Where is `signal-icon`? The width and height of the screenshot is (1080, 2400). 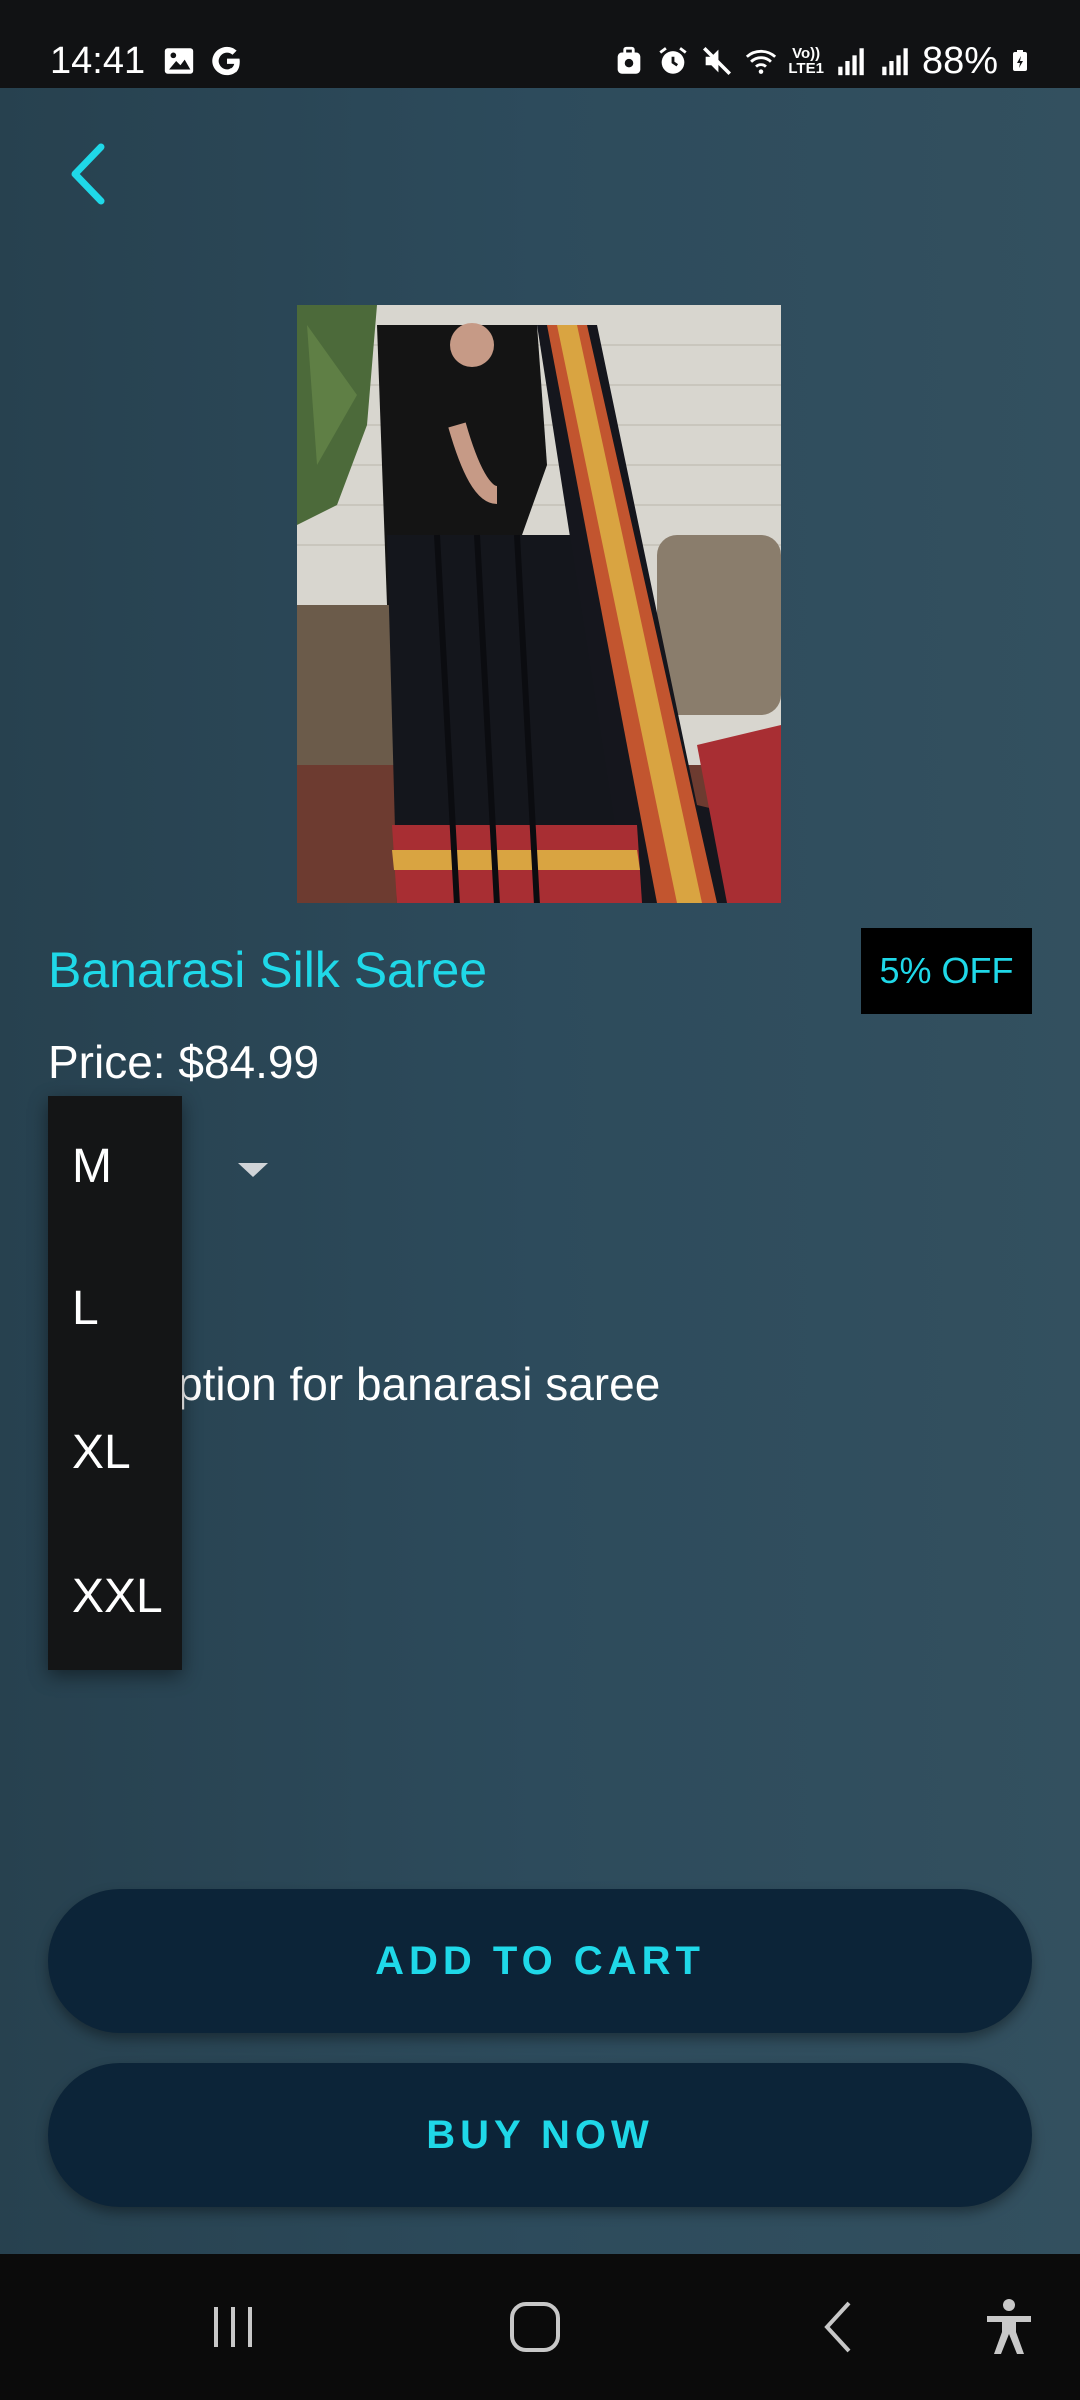
signal-icon is located at coordinates (851, 62).